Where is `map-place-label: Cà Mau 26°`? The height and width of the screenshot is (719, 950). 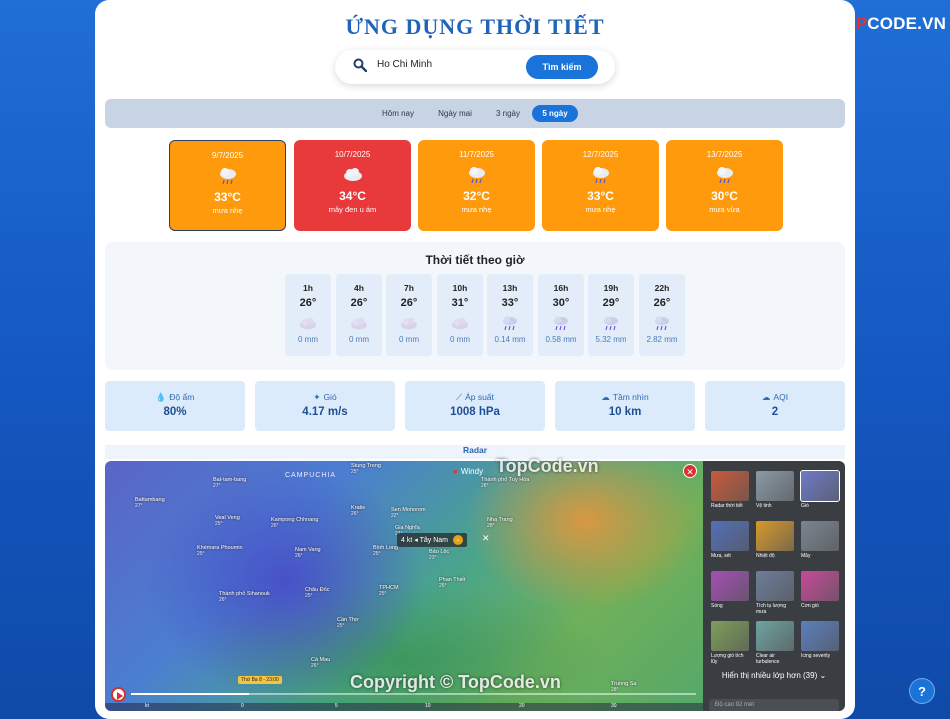 map-place-label: Cà Mau 26° is located at coordinates (321, 663).